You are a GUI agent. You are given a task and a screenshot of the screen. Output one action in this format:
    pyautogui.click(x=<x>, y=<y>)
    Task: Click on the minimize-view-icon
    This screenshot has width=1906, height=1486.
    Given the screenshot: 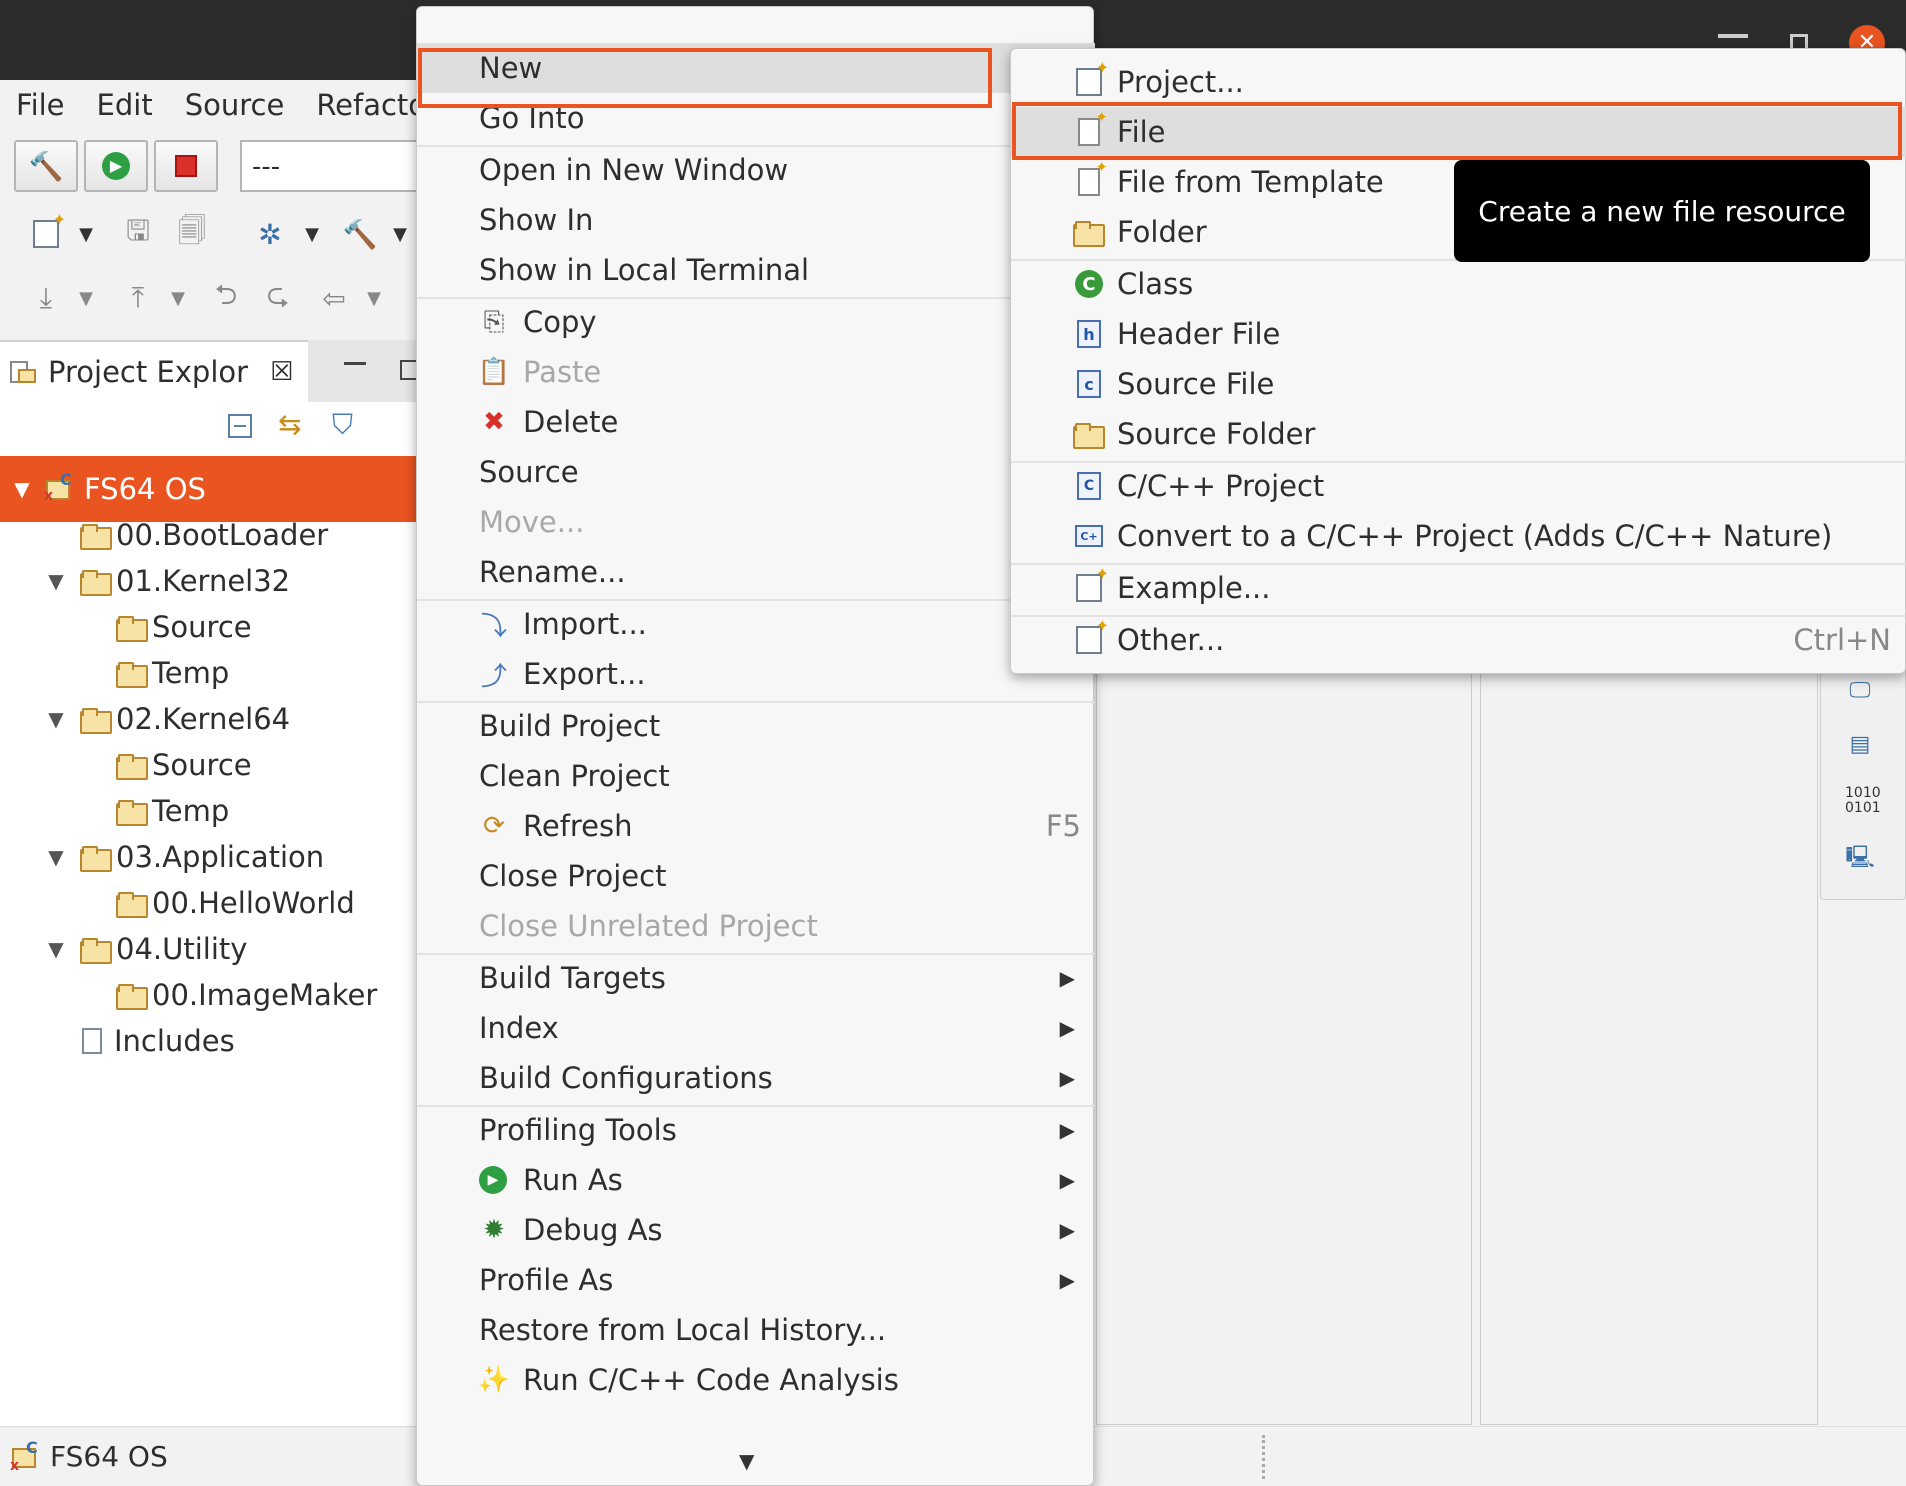 What is the action you would take?
    pyautogui.click(x=355, y=363)
    